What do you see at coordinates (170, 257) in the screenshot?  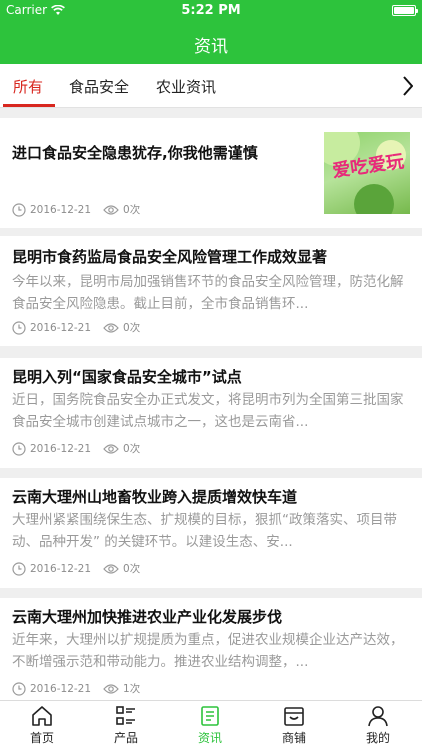 I see `article-title: 昆明市食药监局食品安全风险管理工作成效显著` at bounding box center [170, 257].